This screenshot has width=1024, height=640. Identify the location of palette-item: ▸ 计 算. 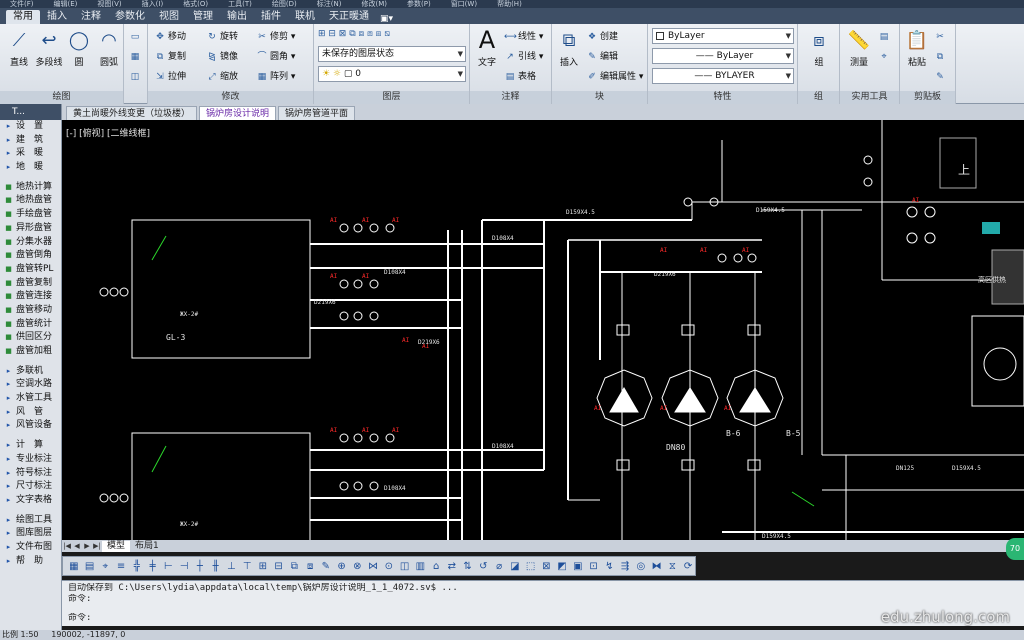
(30, 446).